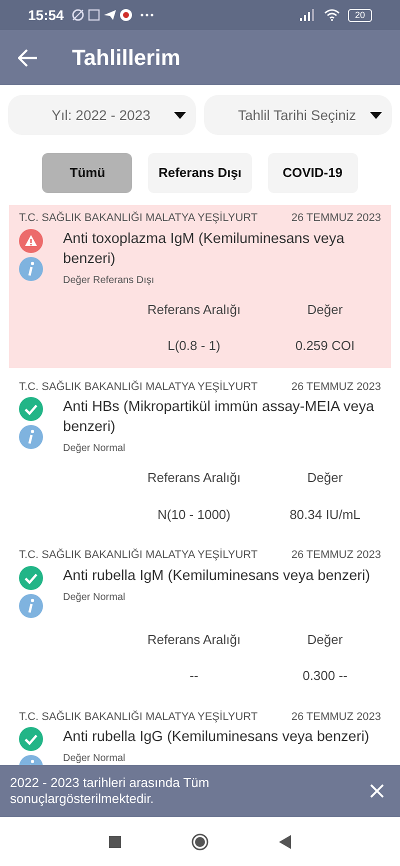 Image resolution: width=400 pixels, height=866 pixels. Describe the element at coordinates (219, 417) in the screenshot. I see `test-name: Anti HBs (Mikropartikül immün assay-MEIA veya benzeri)` at that location.